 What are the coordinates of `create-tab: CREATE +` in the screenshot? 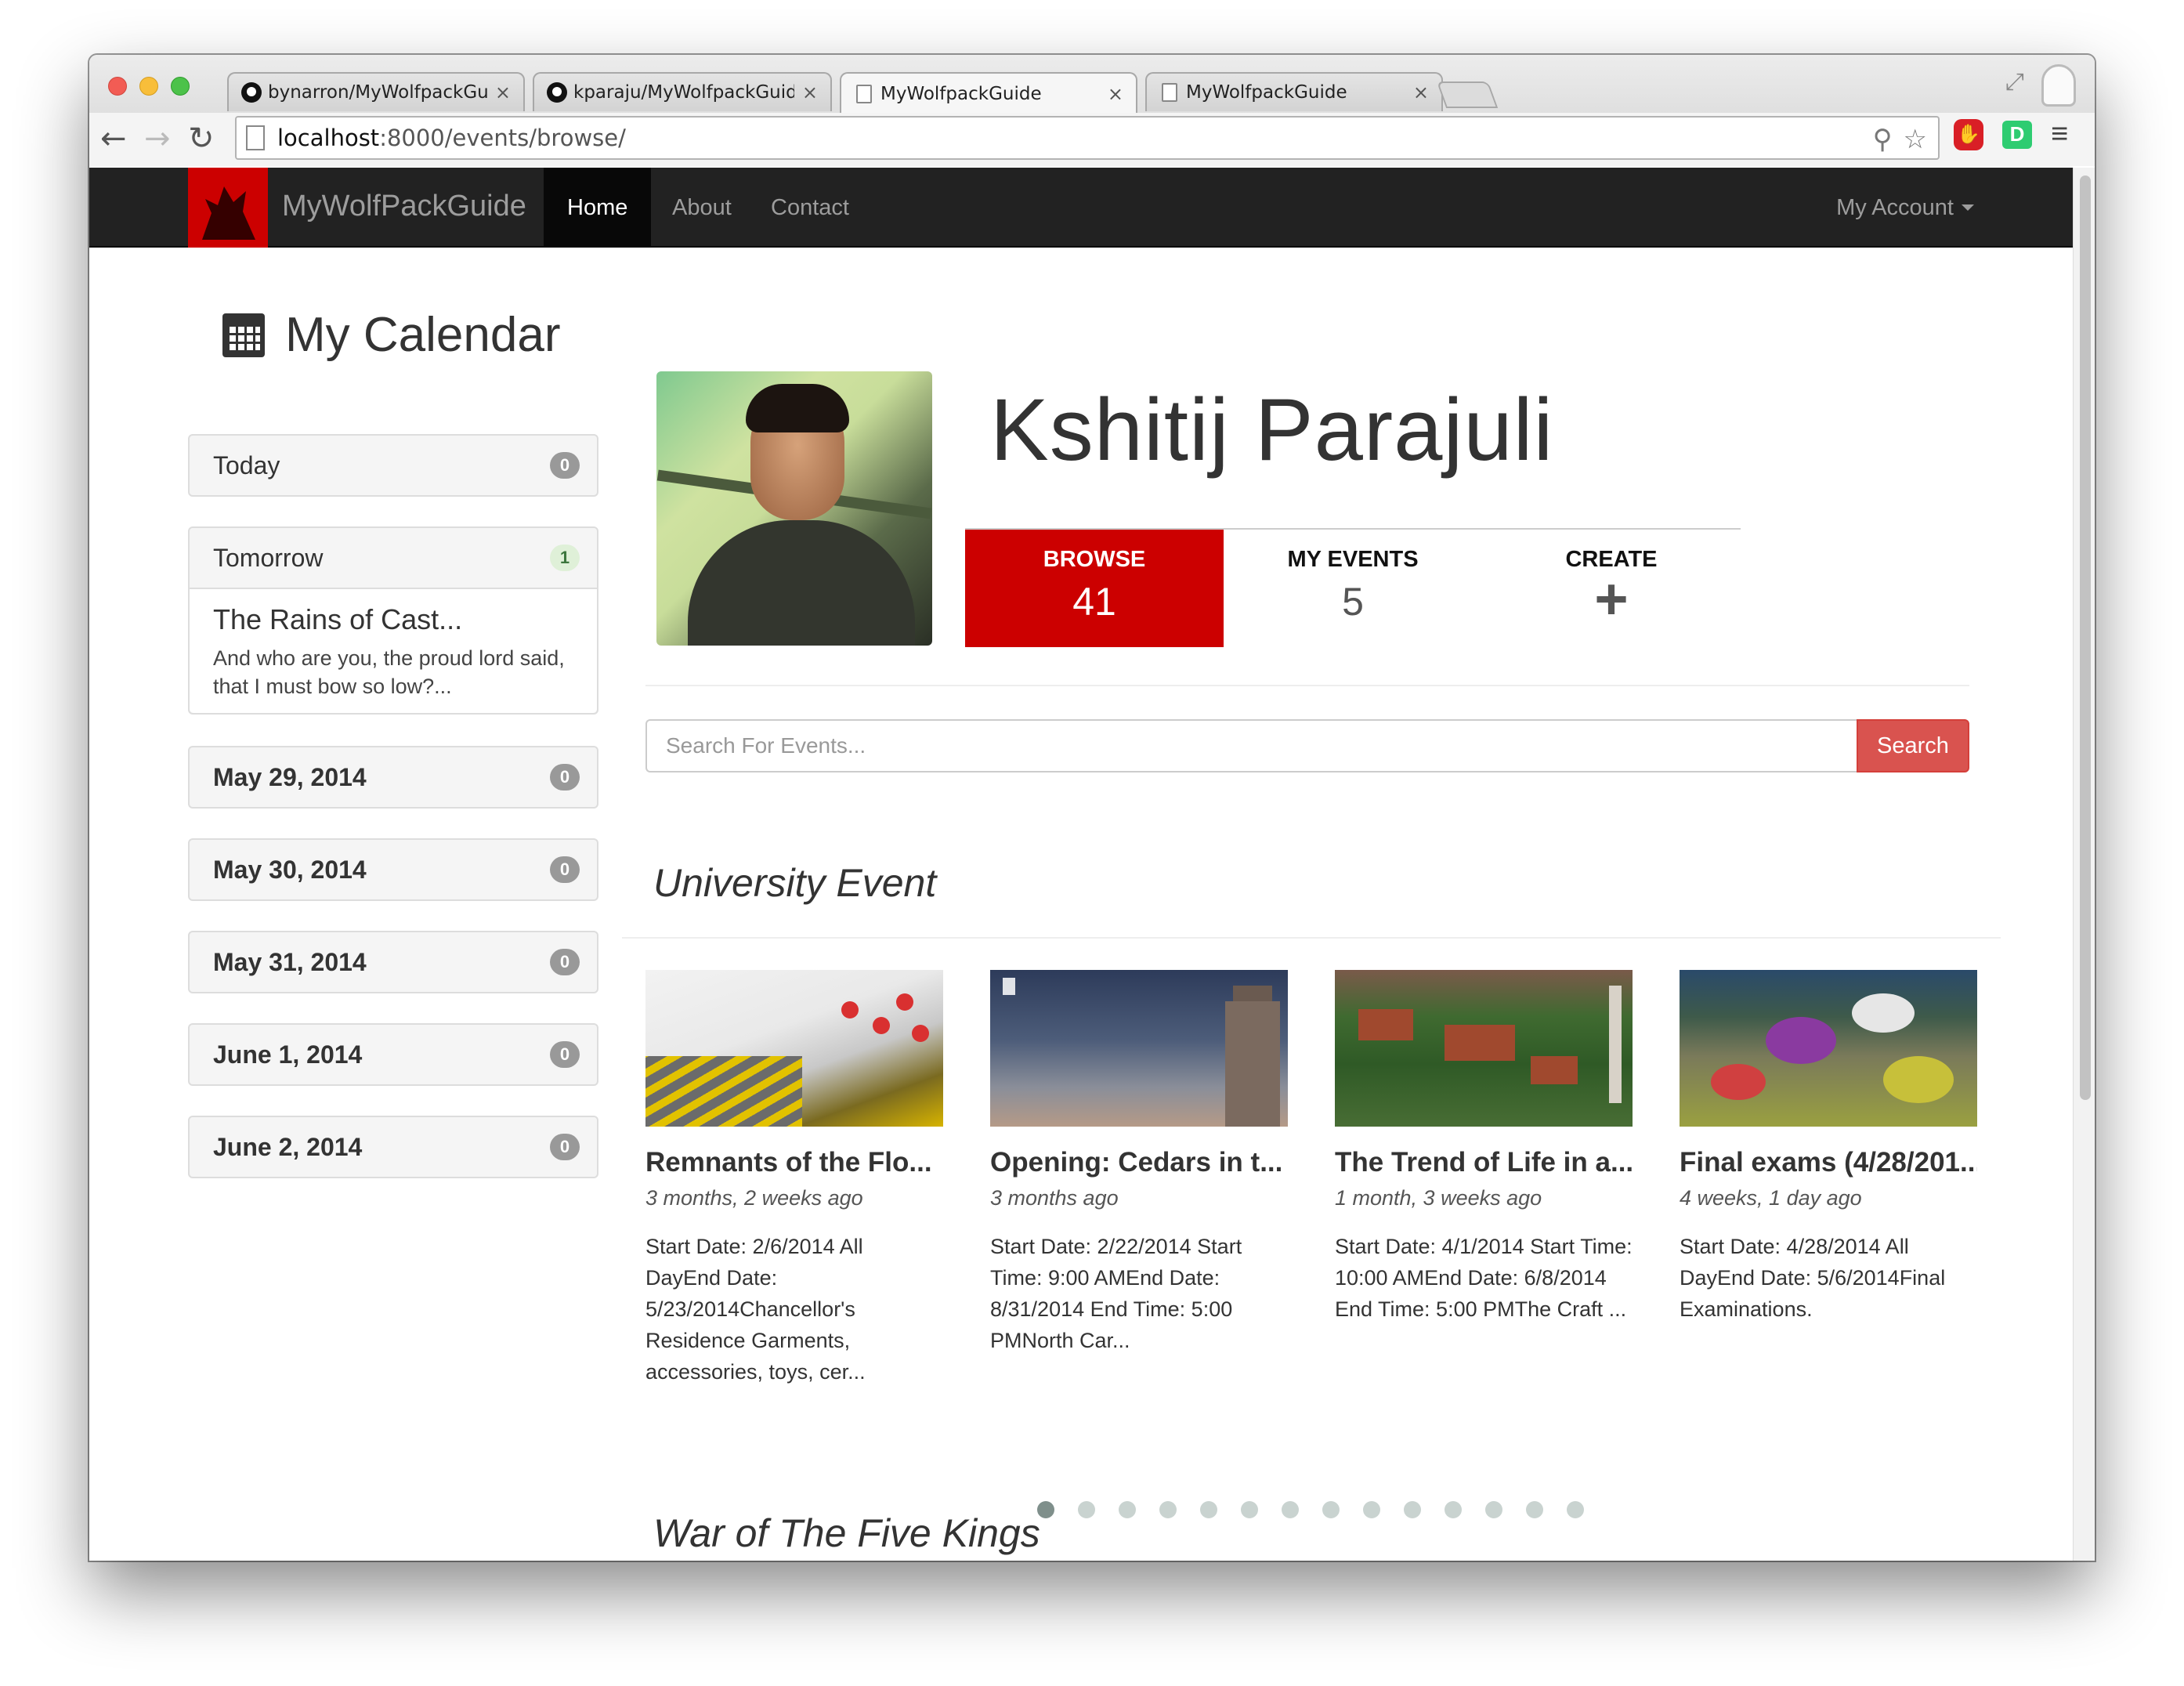 It's located at (1611, 588).